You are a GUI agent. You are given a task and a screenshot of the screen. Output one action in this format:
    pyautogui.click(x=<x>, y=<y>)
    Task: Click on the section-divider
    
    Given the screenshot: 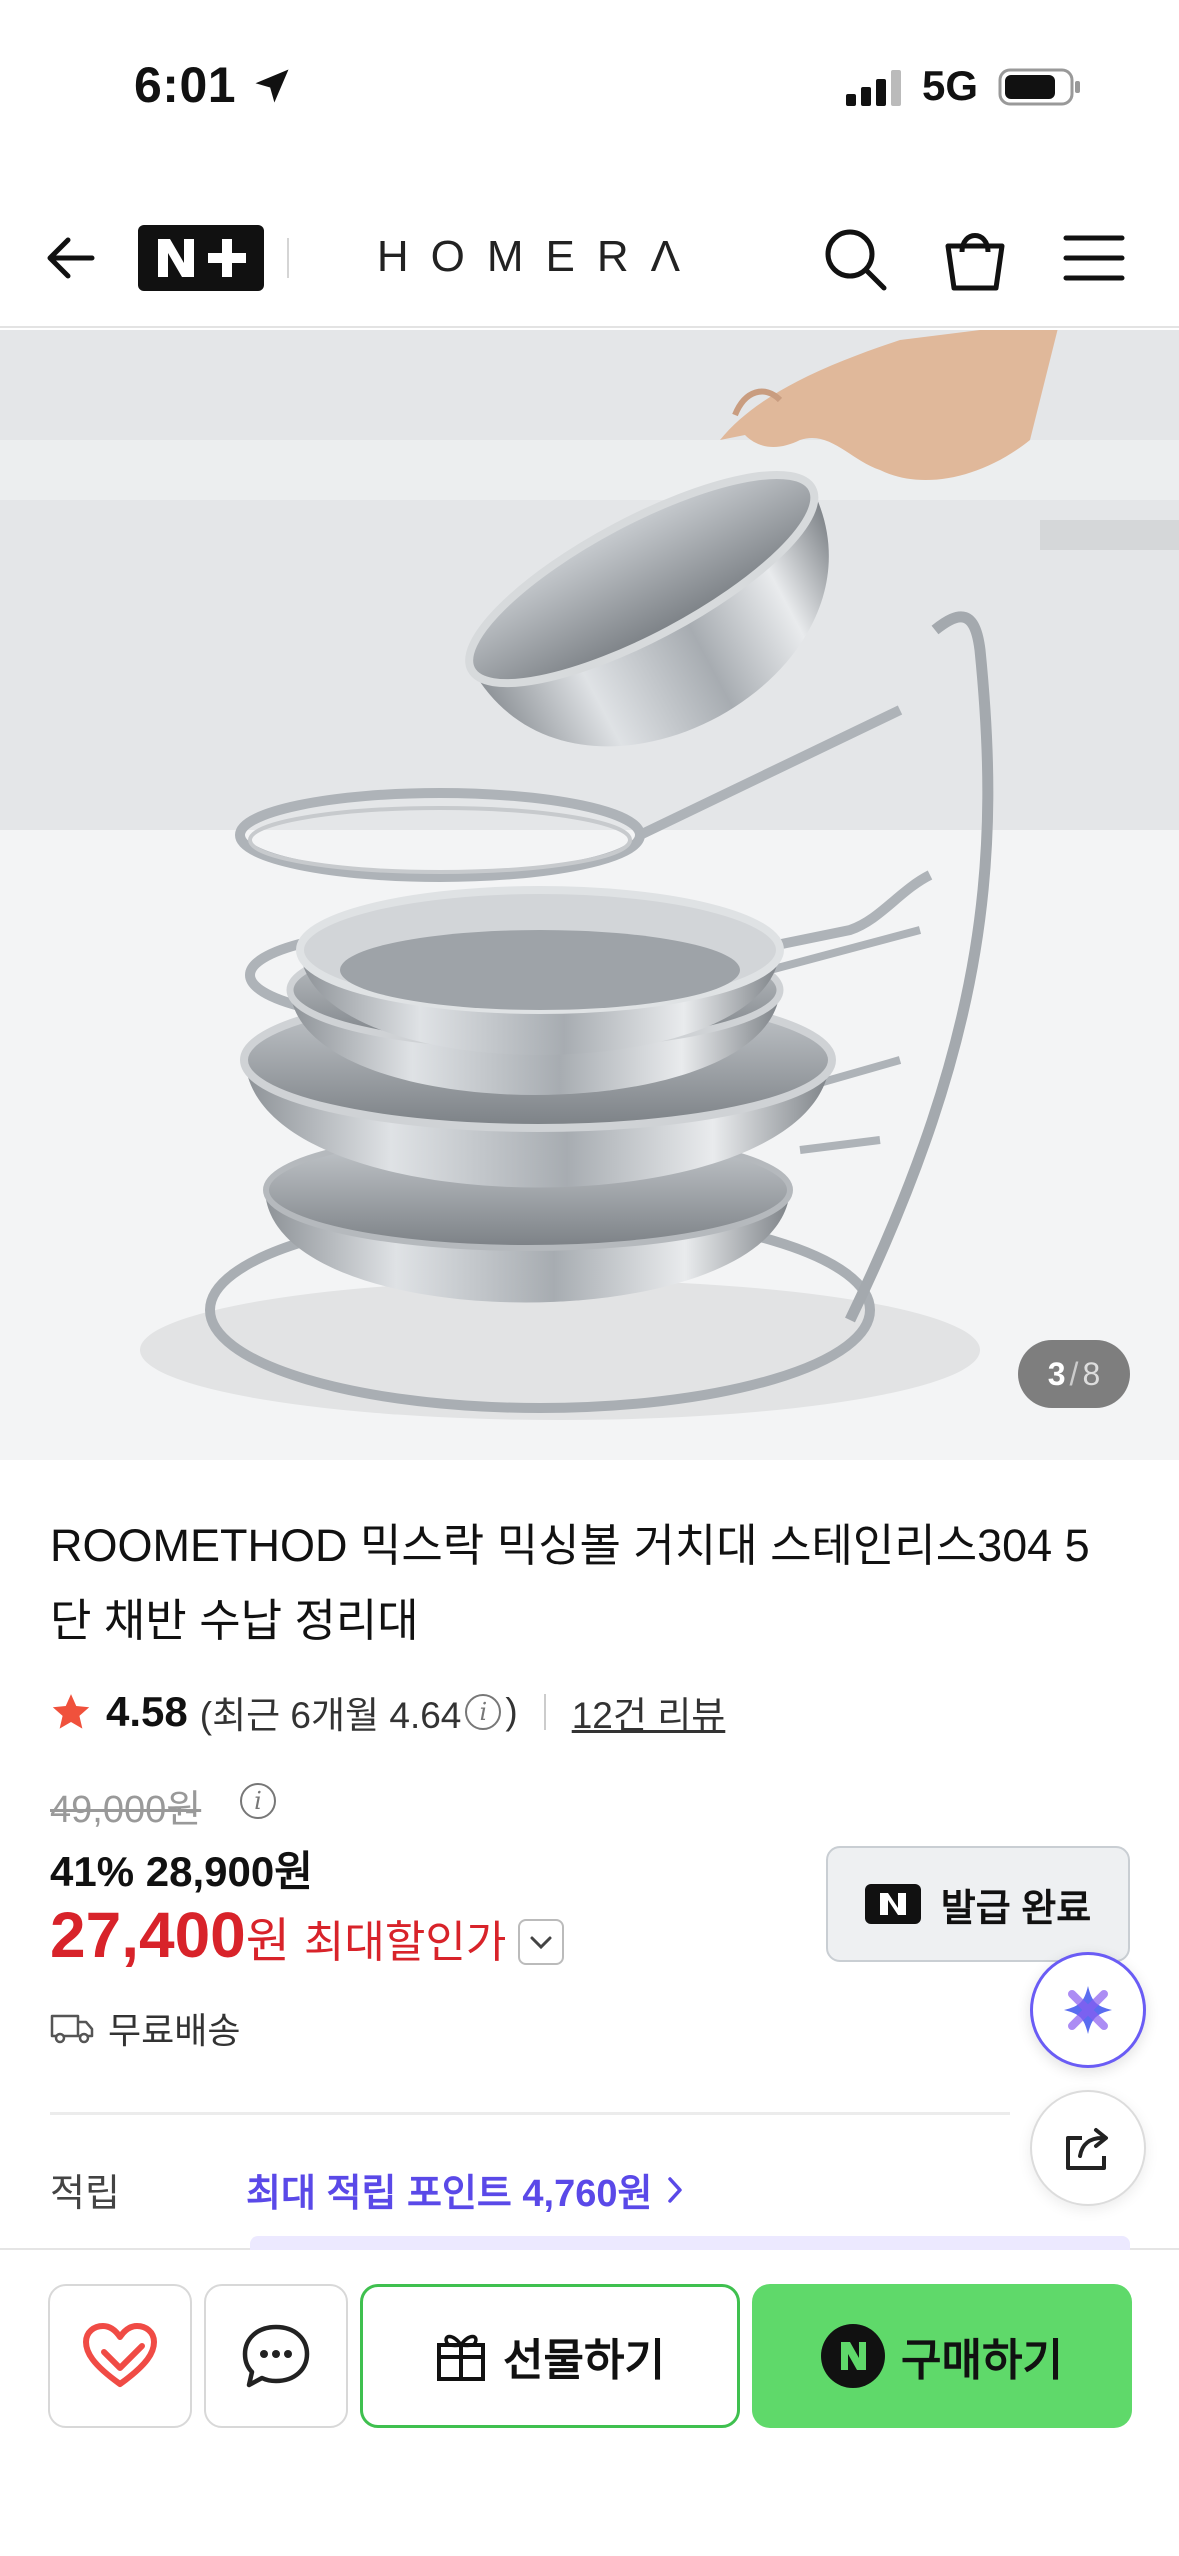 What is the action you would take?
    pyautogui.click(x=530, y=2113)
    